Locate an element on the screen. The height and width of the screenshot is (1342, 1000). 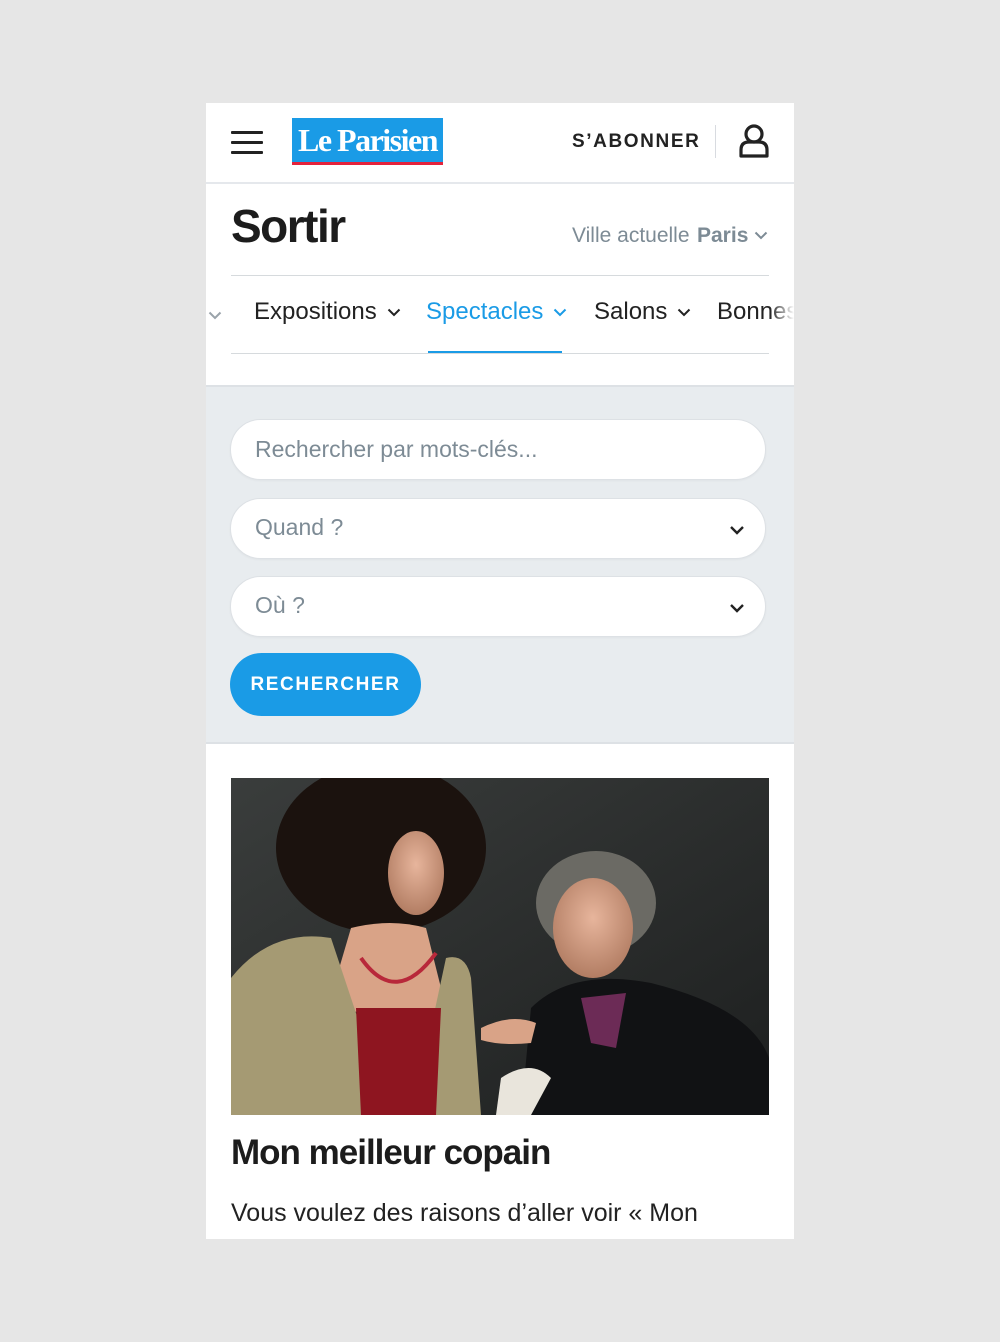
user-account-icon is located at coordinates (754, 141).